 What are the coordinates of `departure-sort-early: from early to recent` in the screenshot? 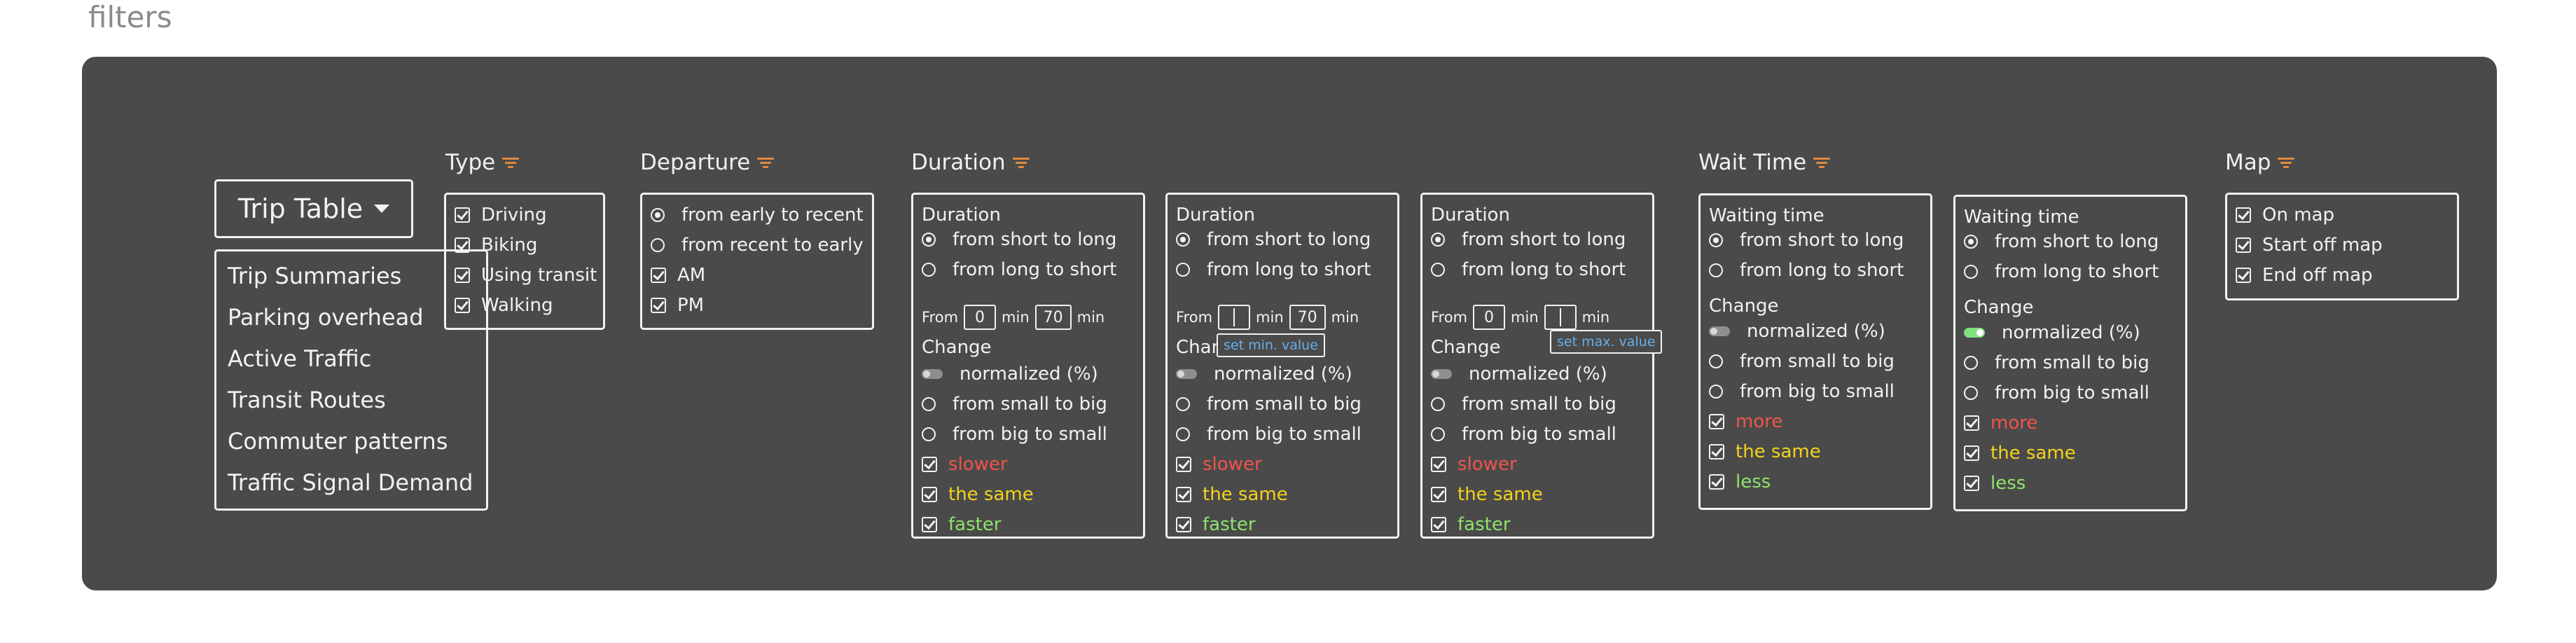 It's located at (757, 215).